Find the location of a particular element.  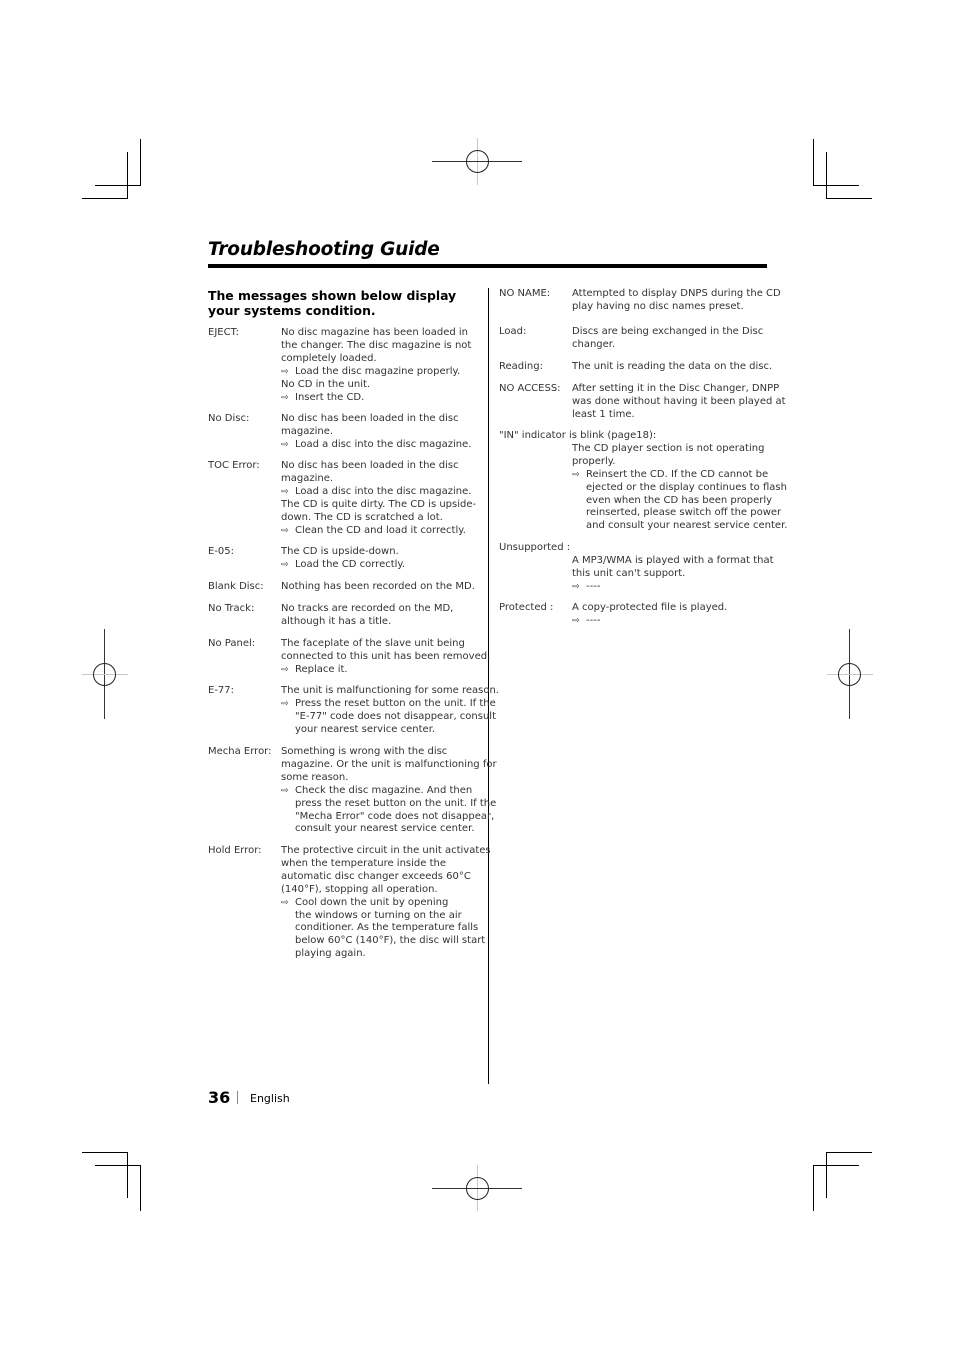

remedy-text: reinserted, please switch off the power is located at coordinates (684, 513).